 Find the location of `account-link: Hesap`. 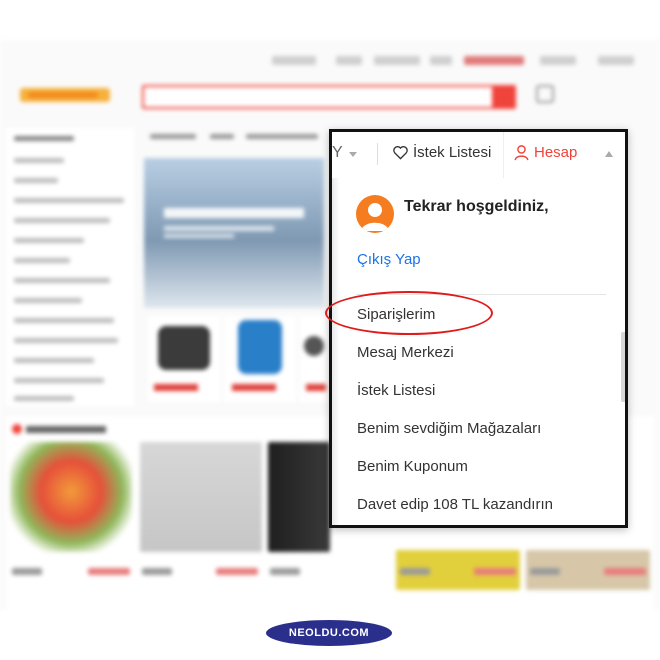

account-link: Hesap is located at coordinates (545, 152).